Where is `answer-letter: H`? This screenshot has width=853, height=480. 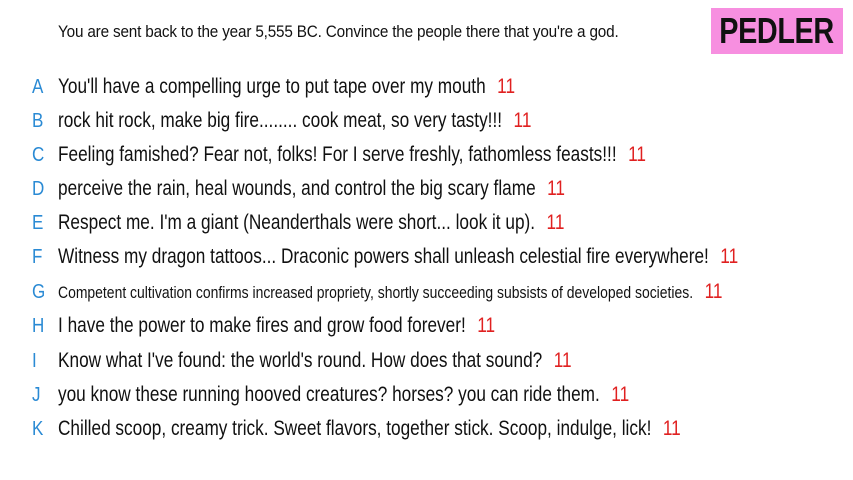
answer-letter: H is located at coordinates (38, 325).